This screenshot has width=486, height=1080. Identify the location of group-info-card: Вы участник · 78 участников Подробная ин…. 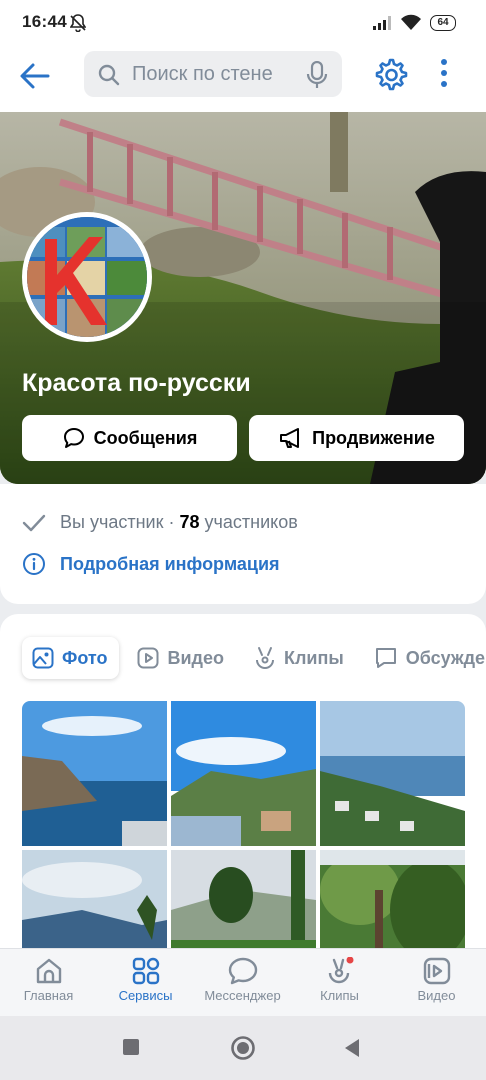
(243, 544).